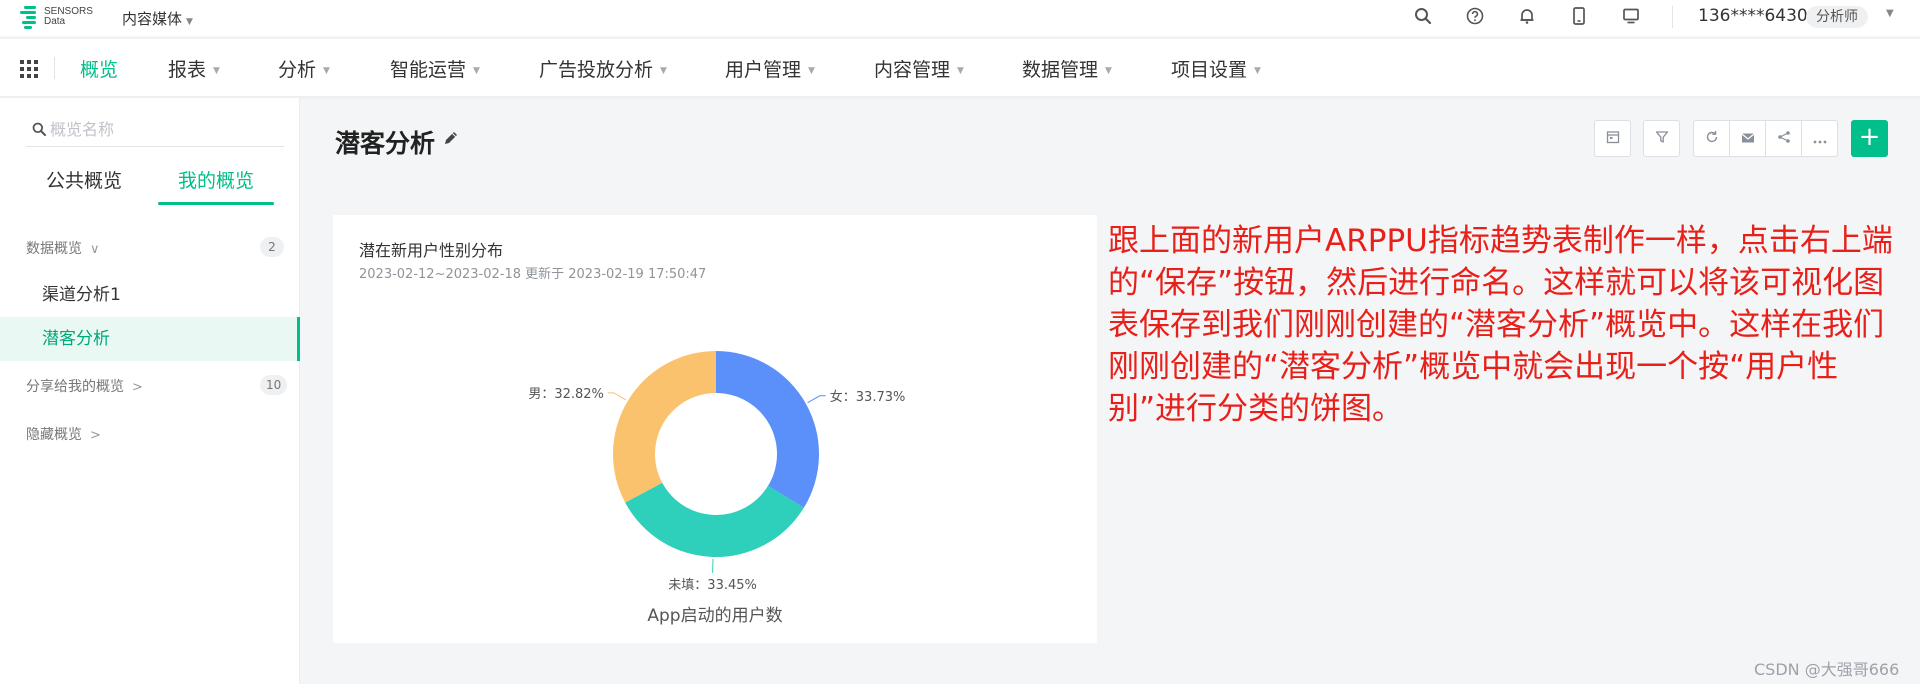 This screenshot has width=1920, height=684. I want to click on overview-search, so click(155, 130).